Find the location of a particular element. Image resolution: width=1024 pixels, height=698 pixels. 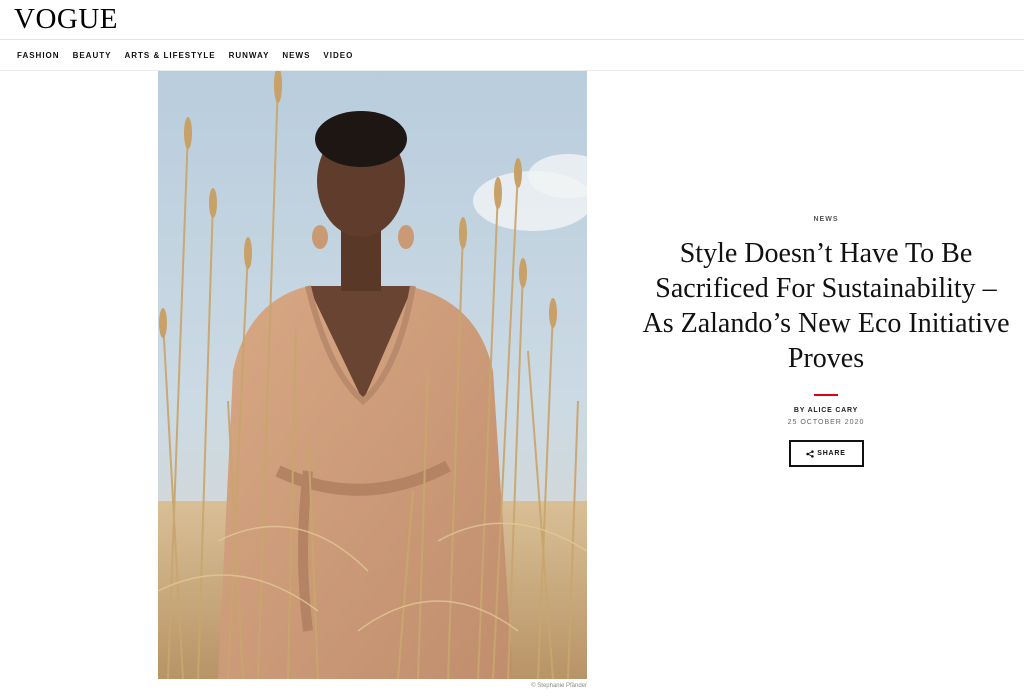

headline-divider is located at coordinates (826, 395).